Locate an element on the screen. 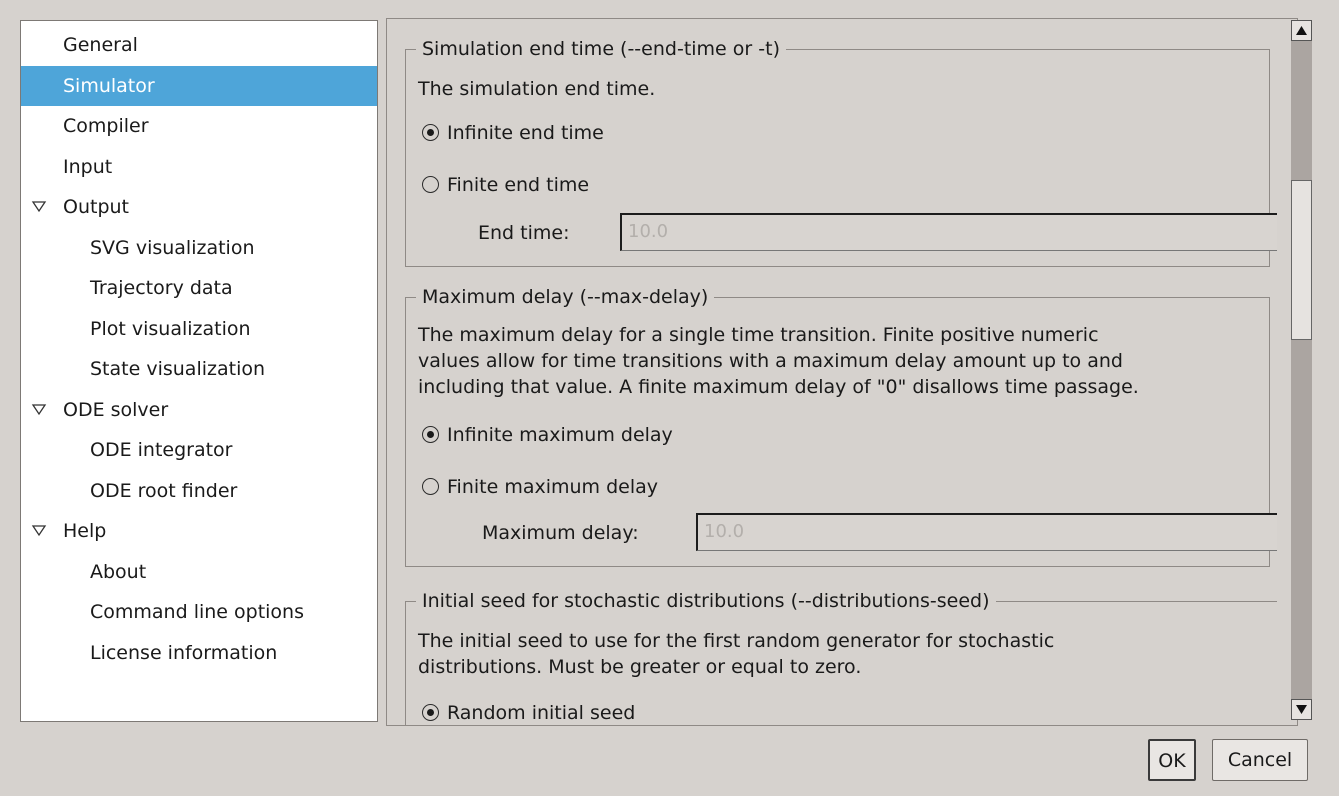 This screenshot has width=1339, height=796. scroll-up-button is located at coordinates (1301, 30).